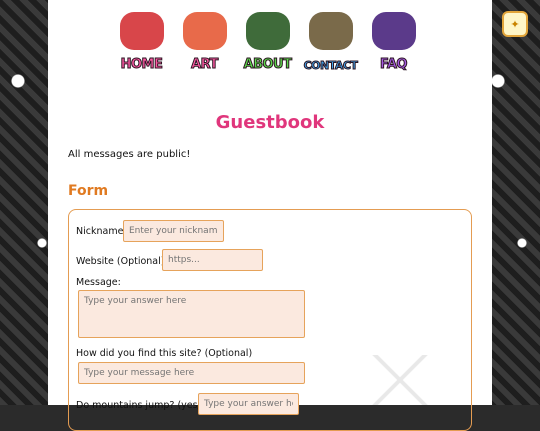  What do you see at coordinates (394, 31) in the screenshot?
I see `wizard-hat-icon` at bounding box center [394, 31].